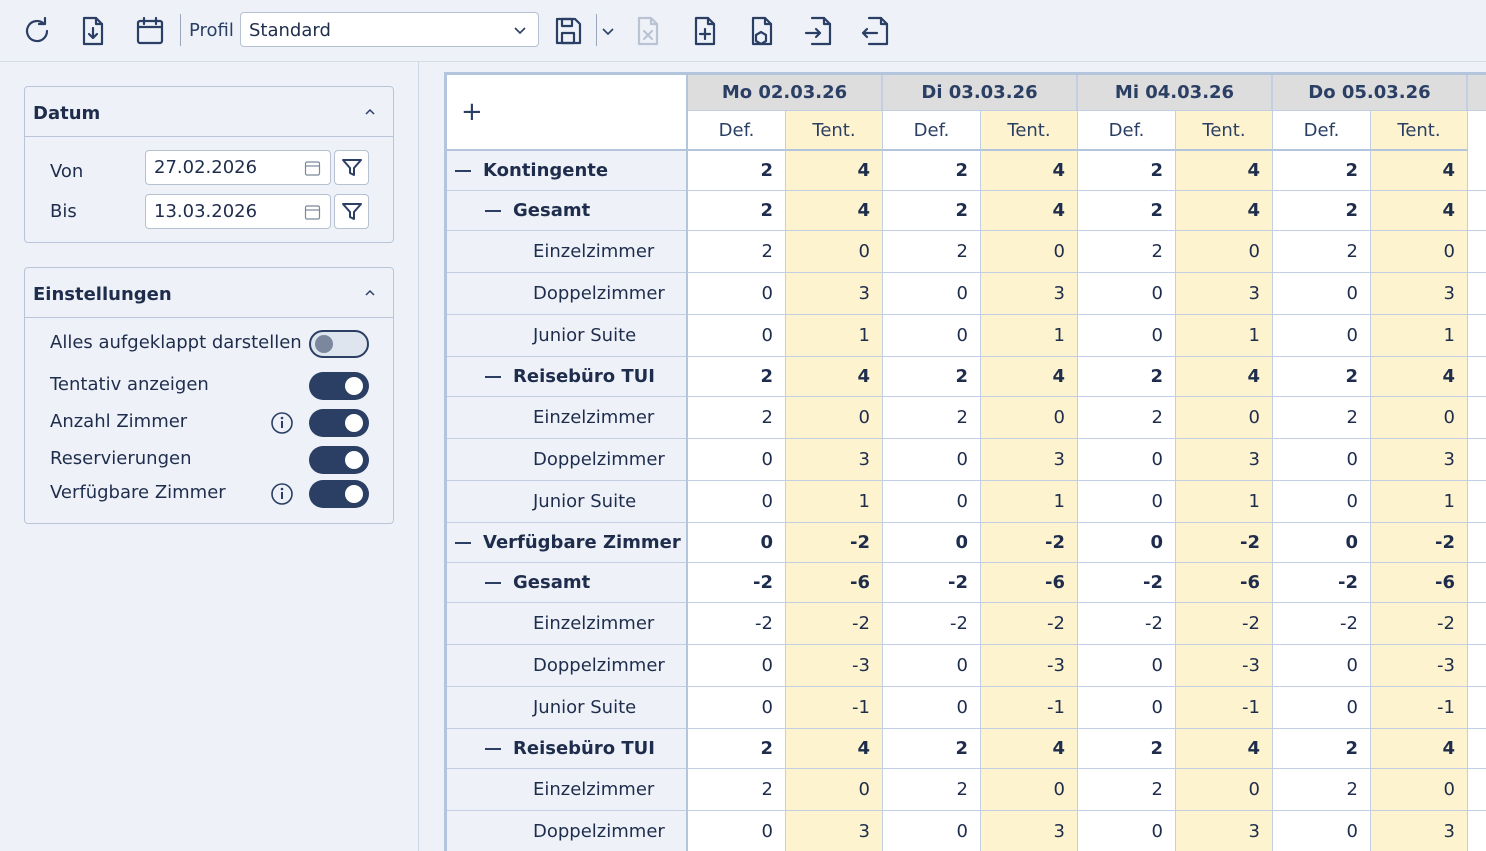 The height and width of the screenshot is (851, 1486). What do you see at coordinates (705, 31) in the screenshot?
I see `add-file-icon` at bounding box center [705, 31].